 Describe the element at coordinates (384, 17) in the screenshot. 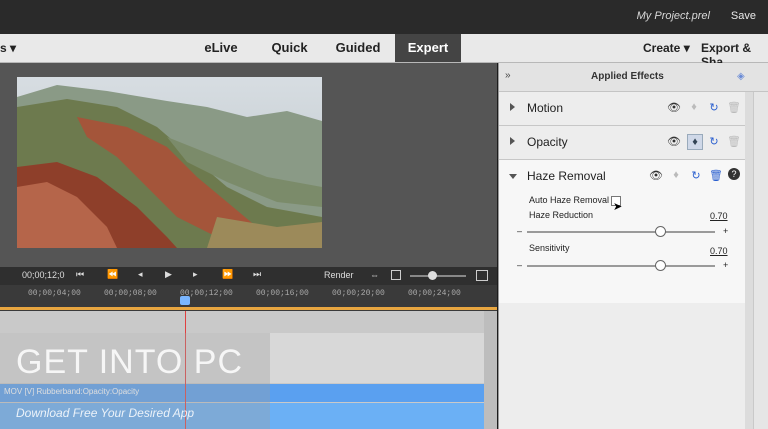

I see `title-bar: My Project.prel Save` at that location.